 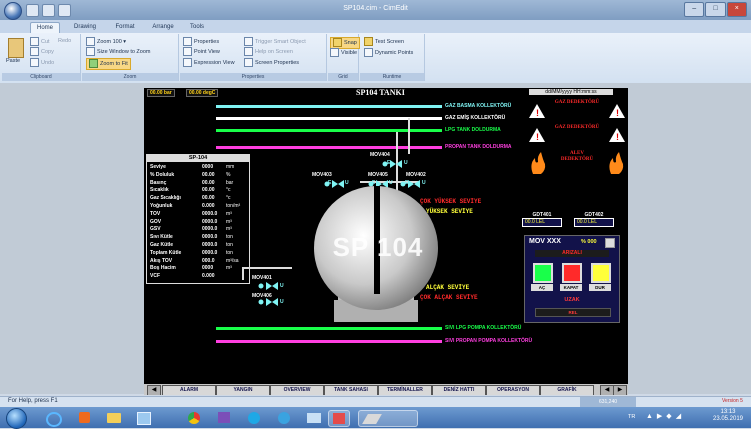 What do you see at coordinates (577, 102) in the screenshot?
I see `gaz-dedektoru-1-label: GAZ DEDEKTÖRÜ` at bounding box center [577, 102].